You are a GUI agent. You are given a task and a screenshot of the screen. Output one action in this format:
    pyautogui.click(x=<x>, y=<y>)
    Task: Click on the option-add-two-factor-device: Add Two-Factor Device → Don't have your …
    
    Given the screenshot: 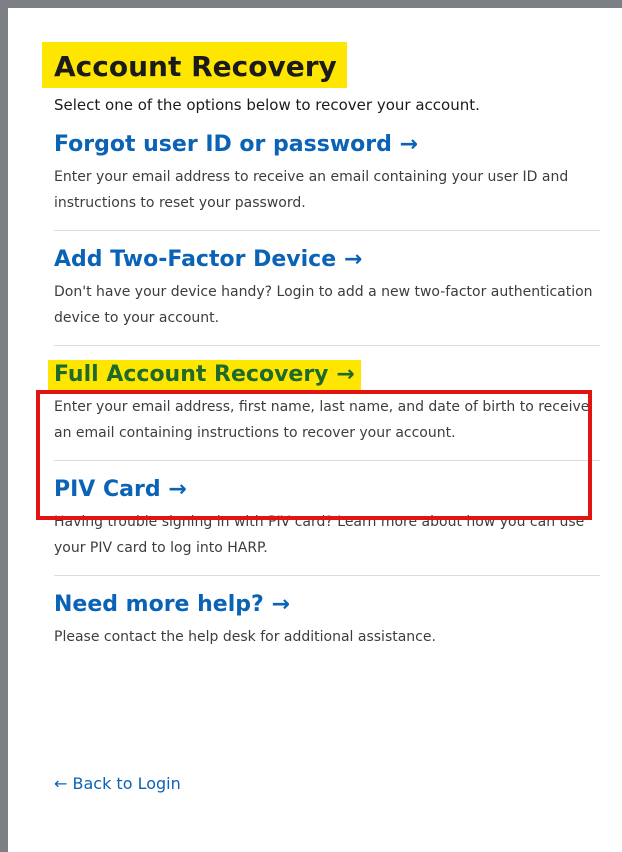 What is the action you would take?
    pyautogui.click(x=327, y=288)
    